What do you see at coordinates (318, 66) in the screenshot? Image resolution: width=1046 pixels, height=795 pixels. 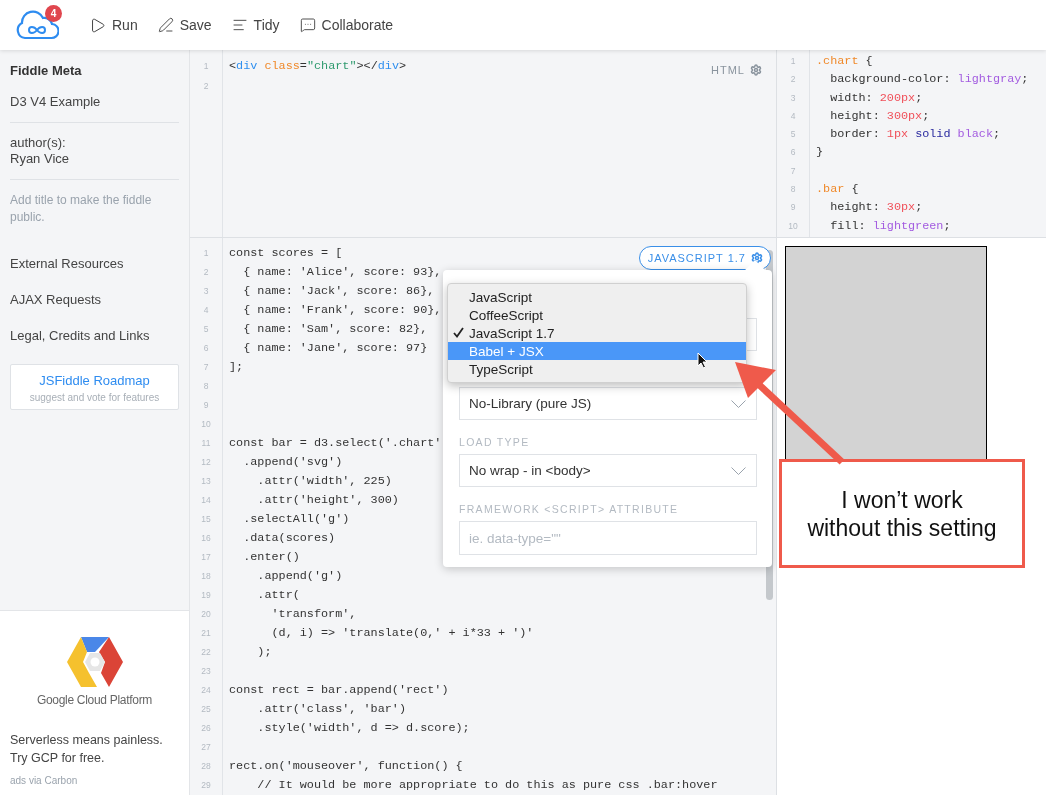 I see `code-line: <div class="chart"></div>` at bounding box center [318, 66].